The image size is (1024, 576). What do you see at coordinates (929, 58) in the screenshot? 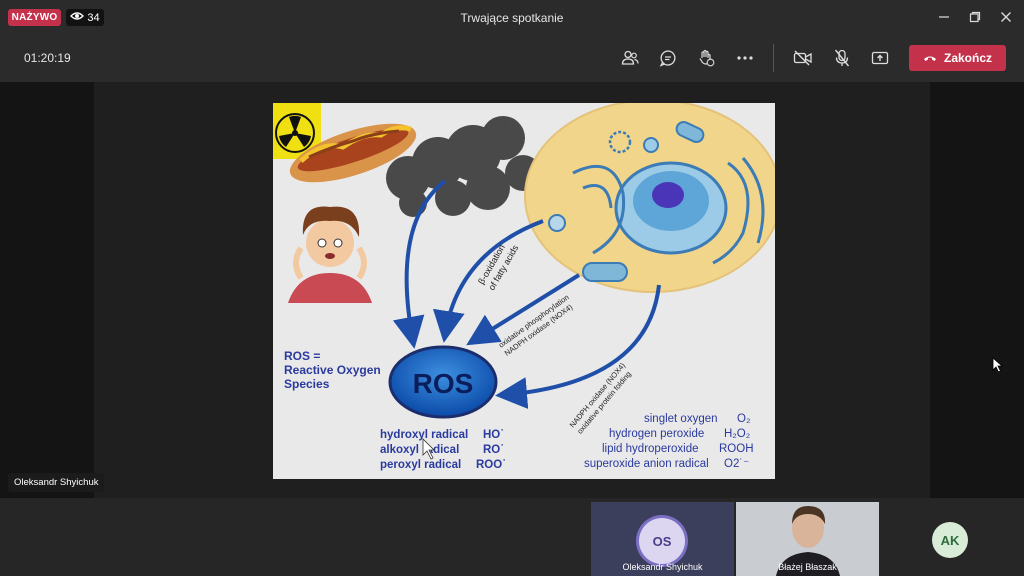
I see `hang-up-icon` at bounding box center [929, 58].